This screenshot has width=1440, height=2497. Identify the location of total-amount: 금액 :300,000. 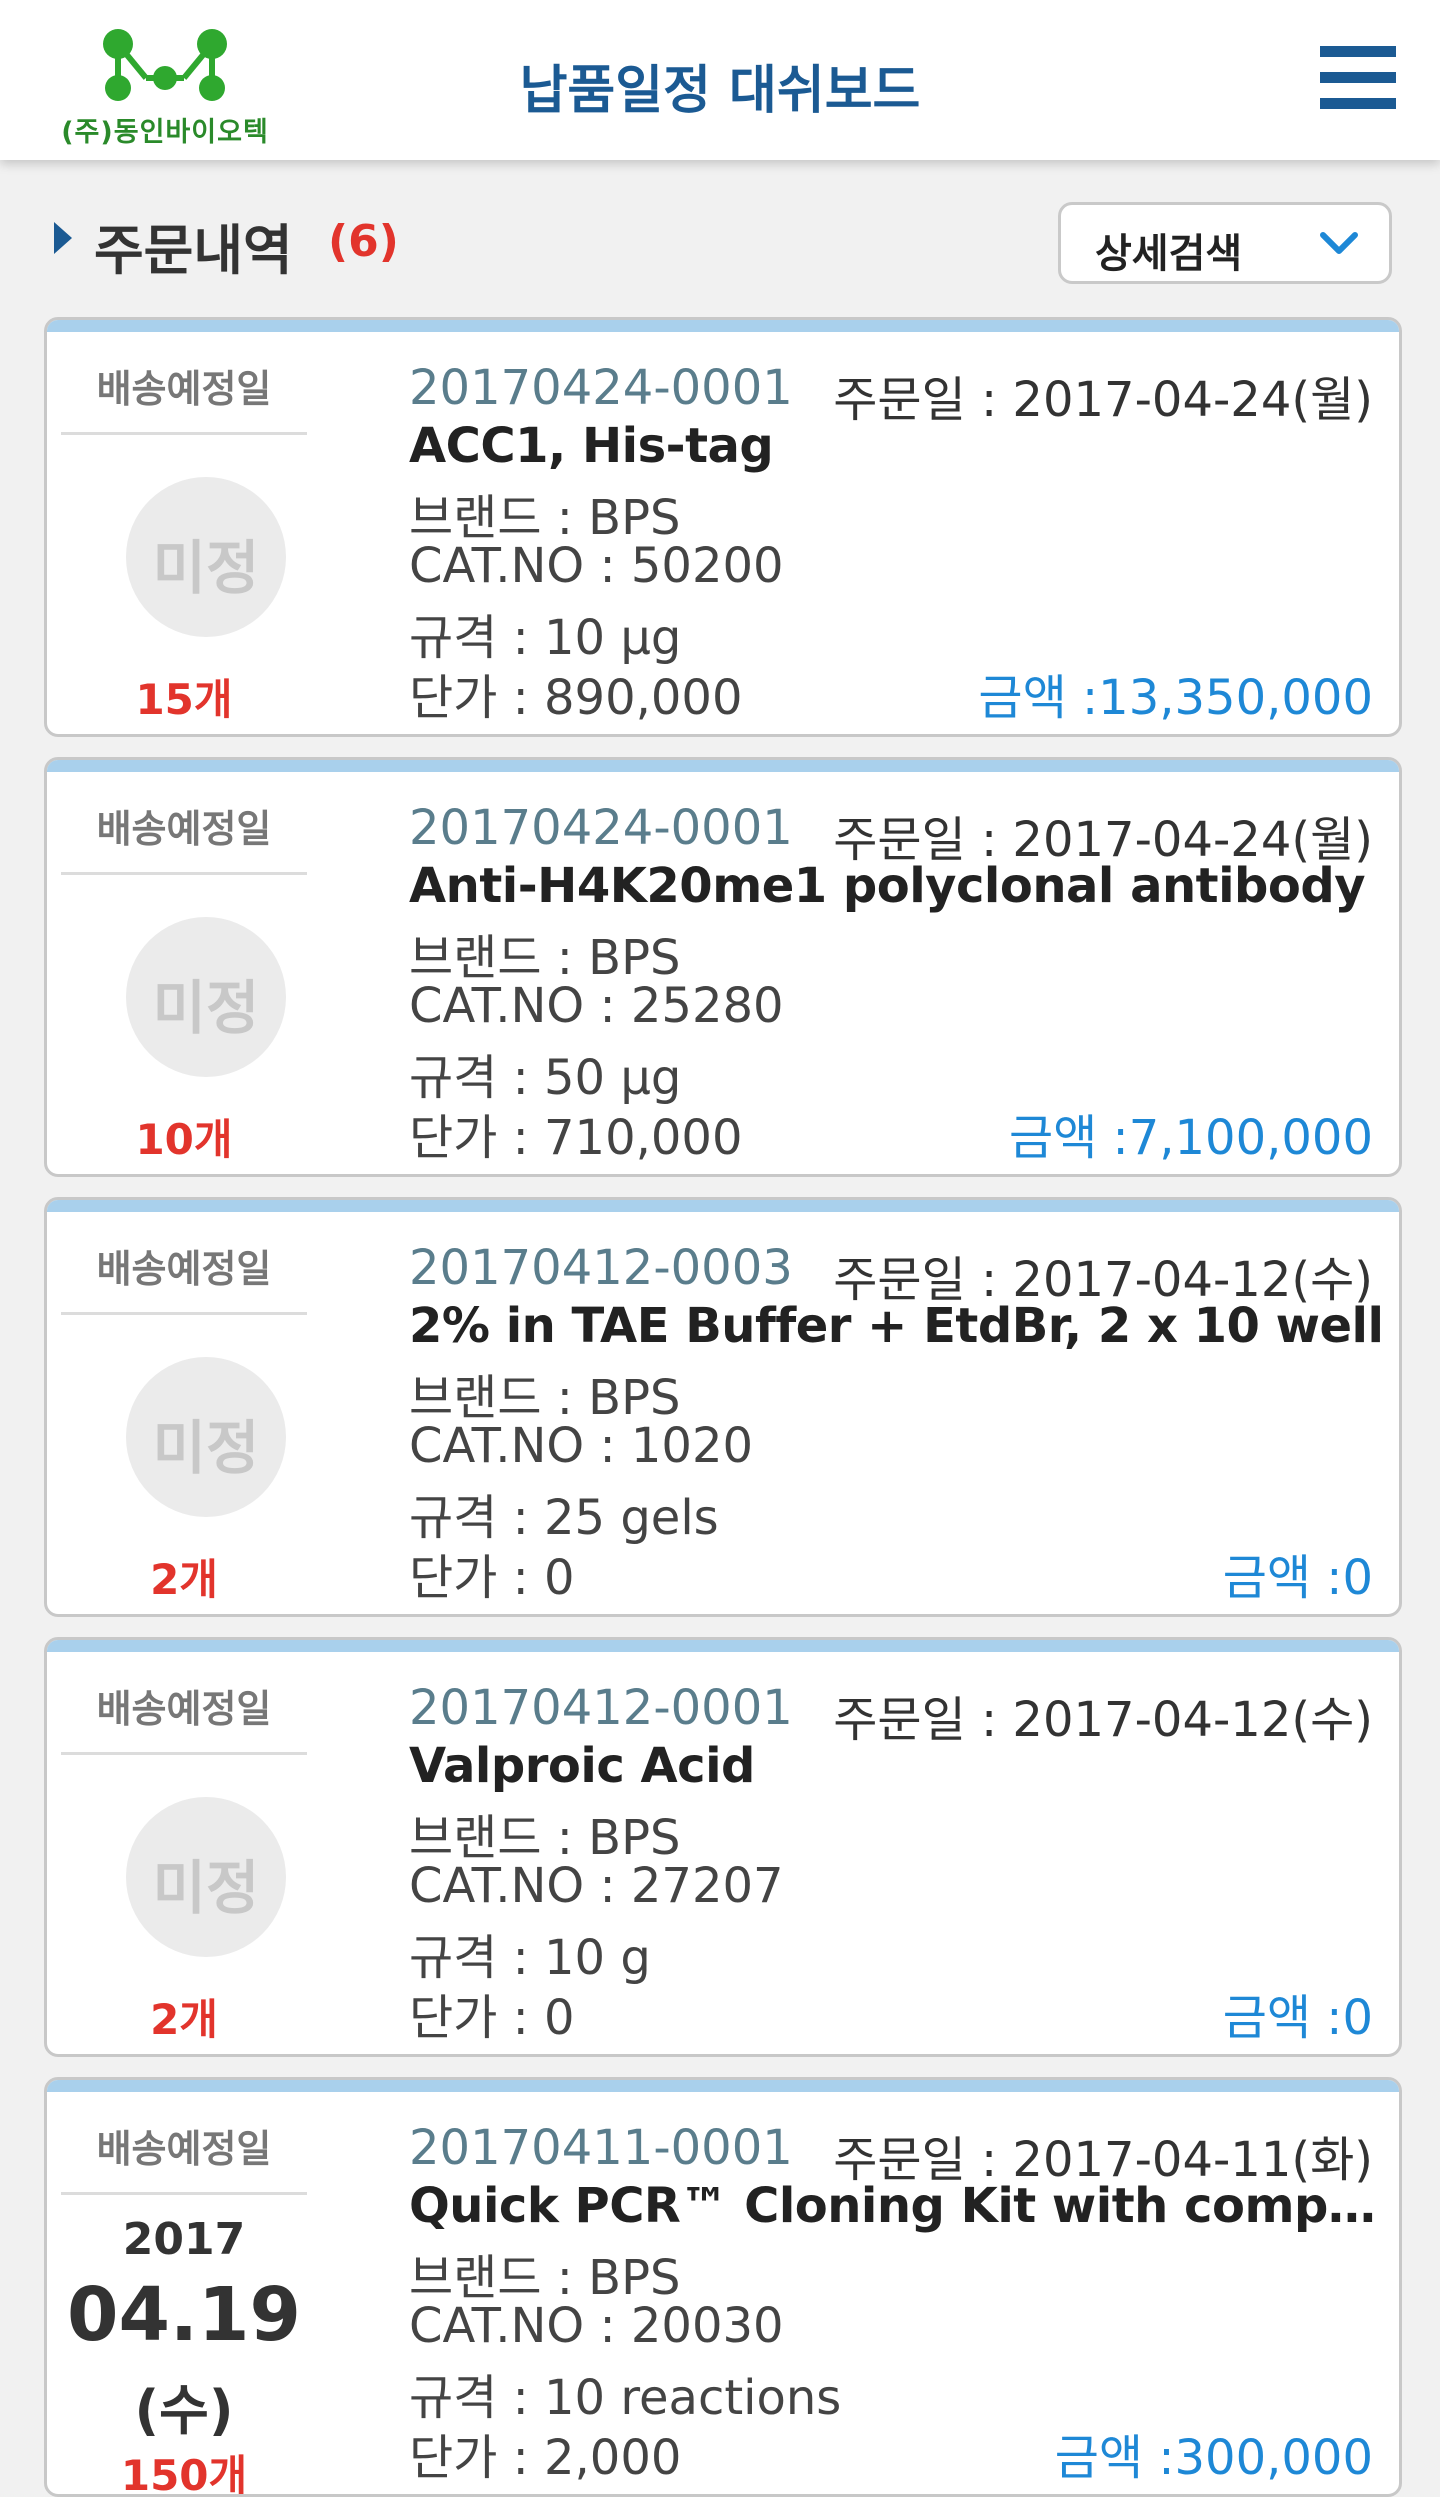
(1213, 2458).